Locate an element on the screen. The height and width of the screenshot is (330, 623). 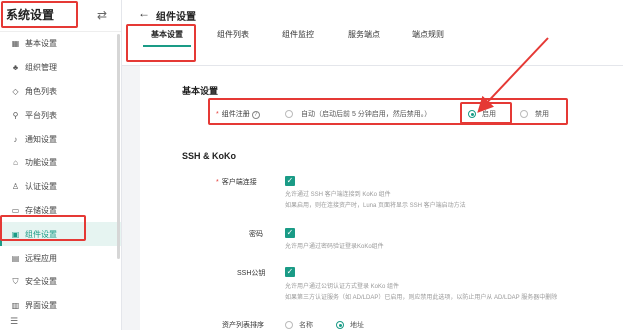
annotation-box-active-item is located at coordinates (43, 228).